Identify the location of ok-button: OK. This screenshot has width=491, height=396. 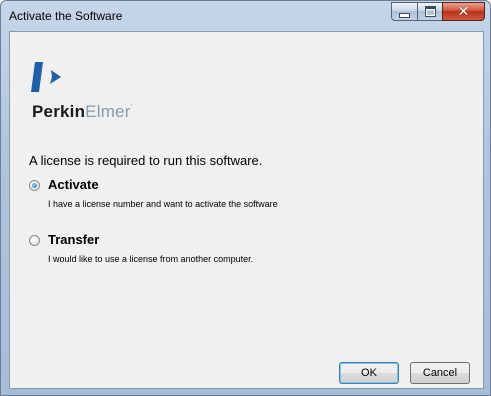
(369, 373).